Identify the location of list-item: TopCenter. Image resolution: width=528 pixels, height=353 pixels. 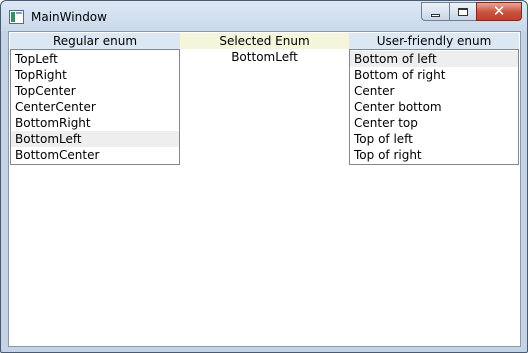
(95, 91).